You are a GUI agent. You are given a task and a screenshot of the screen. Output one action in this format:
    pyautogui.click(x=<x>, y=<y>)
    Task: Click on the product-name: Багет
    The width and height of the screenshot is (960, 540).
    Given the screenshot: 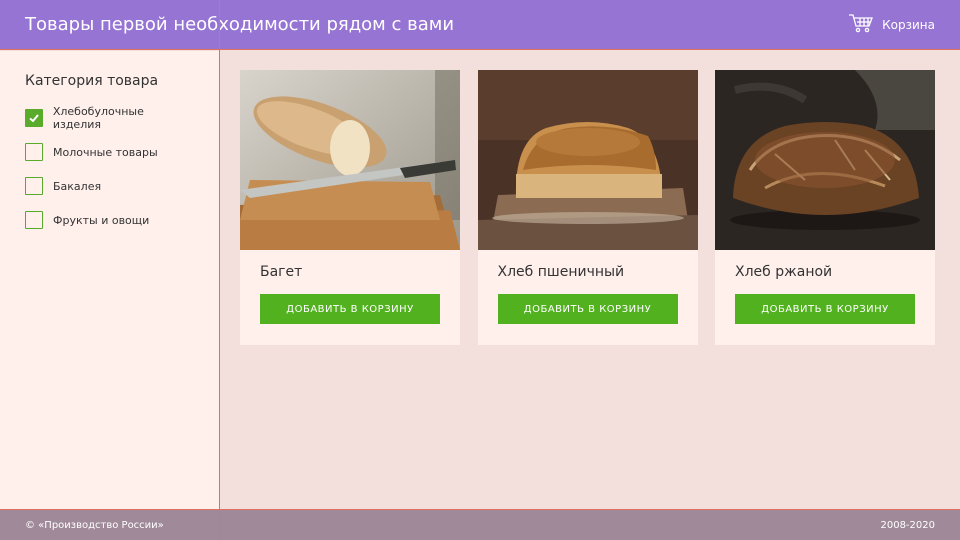 What is the action you would take?
    pyautogui.click(x=281, y=272)
    